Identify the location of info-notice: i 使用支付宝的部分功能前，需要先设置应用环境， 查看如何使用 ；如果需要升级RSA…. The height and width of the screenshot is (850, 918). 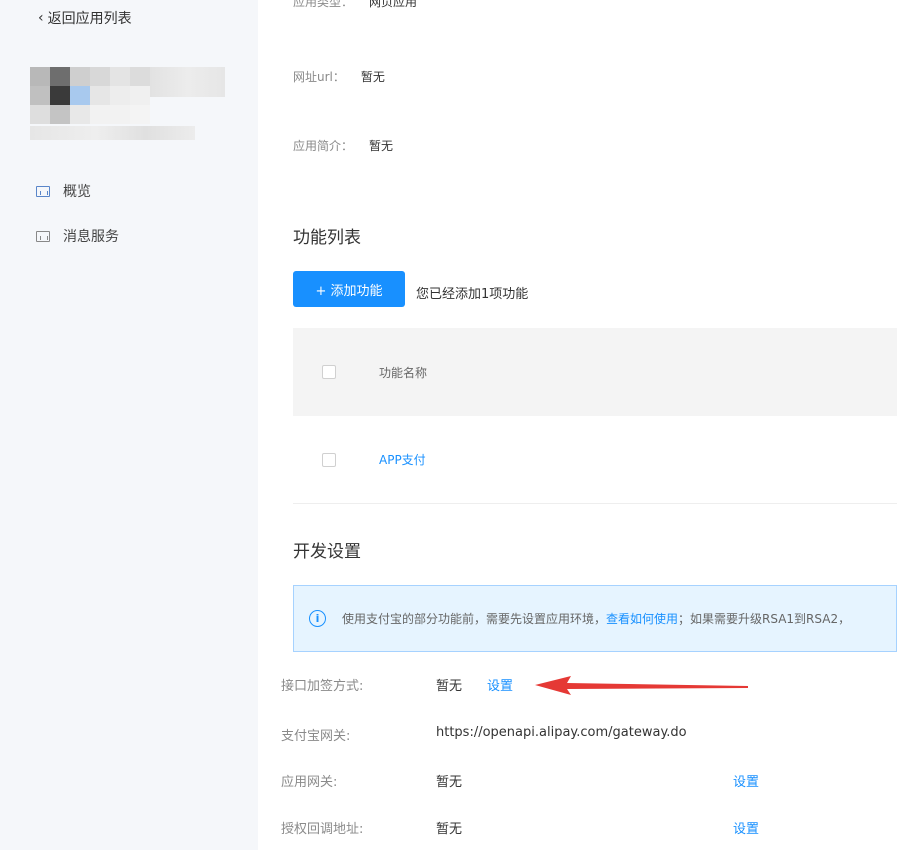
(595, 618).